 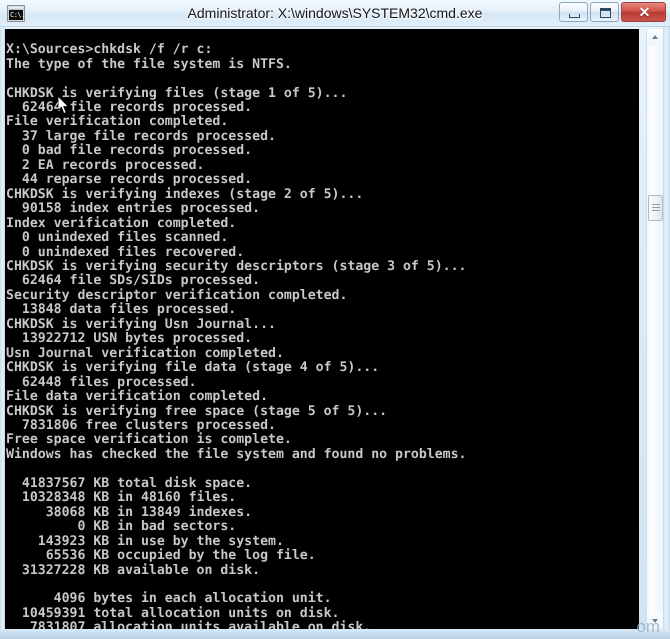 I want to click on minimize-icon, so click(x=574, y=16).